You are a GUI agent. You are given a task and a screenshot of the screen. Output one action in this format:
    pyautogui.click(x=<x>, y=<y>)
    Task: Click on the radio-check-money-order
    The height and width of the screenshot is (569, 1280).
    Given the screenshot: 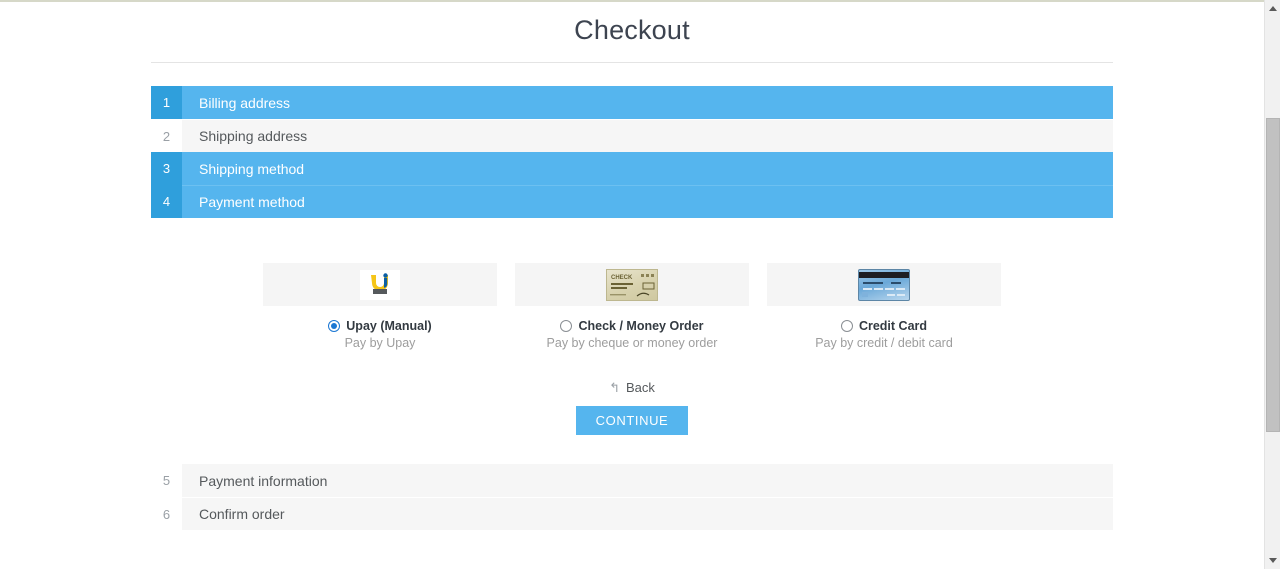 What is the action you would take?
    pyautogui.click(x=566, y=326)
    